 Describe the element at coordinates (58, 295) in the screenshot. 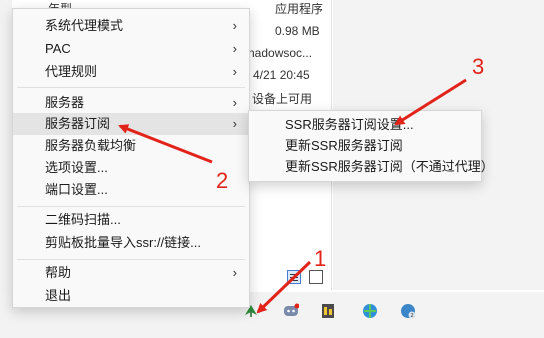

I see `menu-item-label: 退出` at that location.